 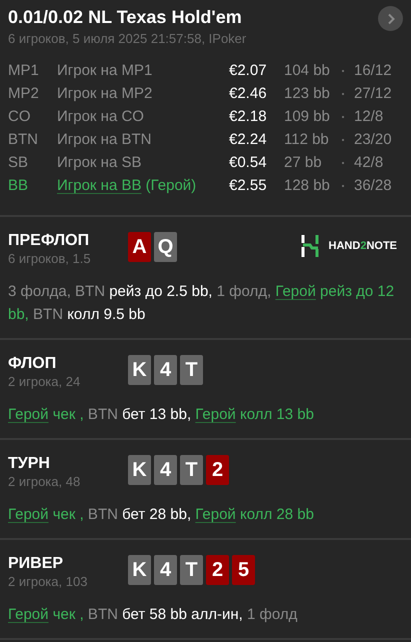 What do you see at coordinates (373, 71) in the screenshot?
I see `stats-cell-text: 16/12` at bounding box center [373, 71].